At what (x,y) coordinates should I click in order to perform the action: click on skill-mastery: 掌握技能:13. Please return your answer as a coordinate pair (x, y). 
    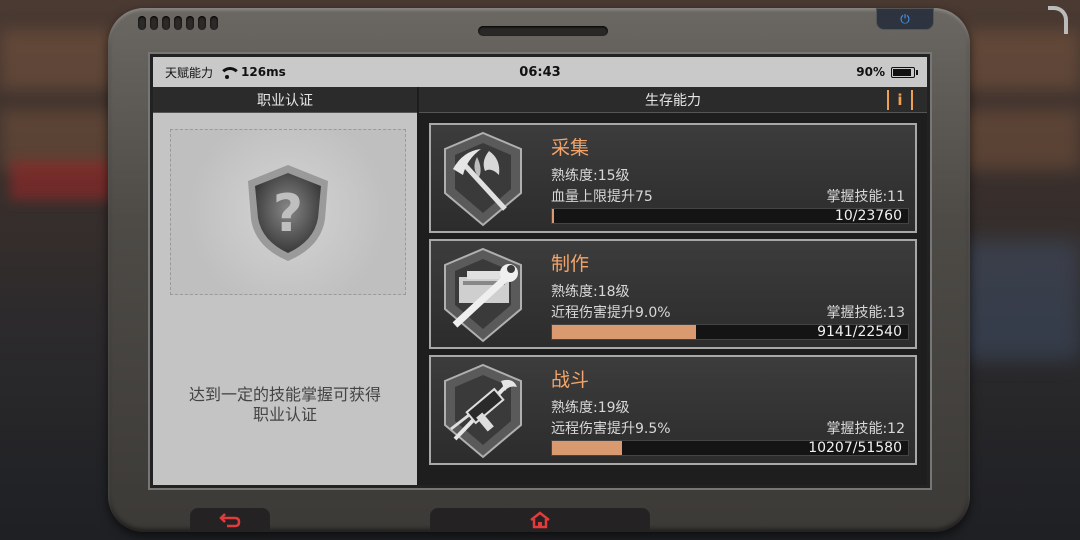
    Looking at the image, I should click on (865, 313).